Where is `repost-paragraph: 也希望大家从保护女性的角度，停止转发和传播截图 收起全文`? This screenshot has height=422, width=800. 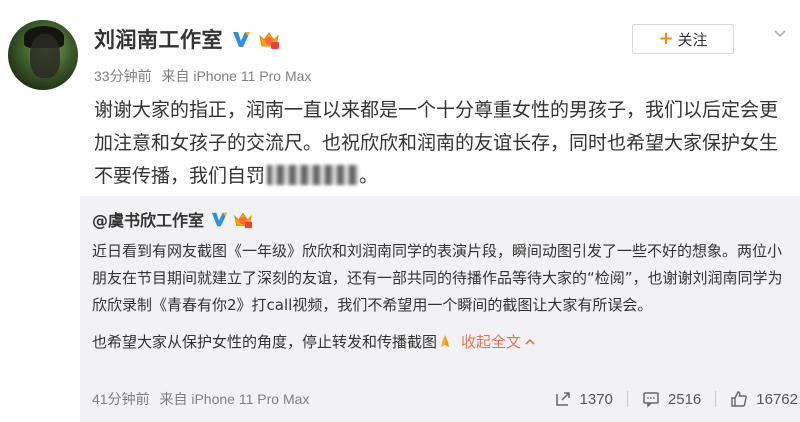 repost-paragraph: 也希望大家从保护女性的角度，停止转发和传播截图 收起全文 is located at coordinates (442, 342).